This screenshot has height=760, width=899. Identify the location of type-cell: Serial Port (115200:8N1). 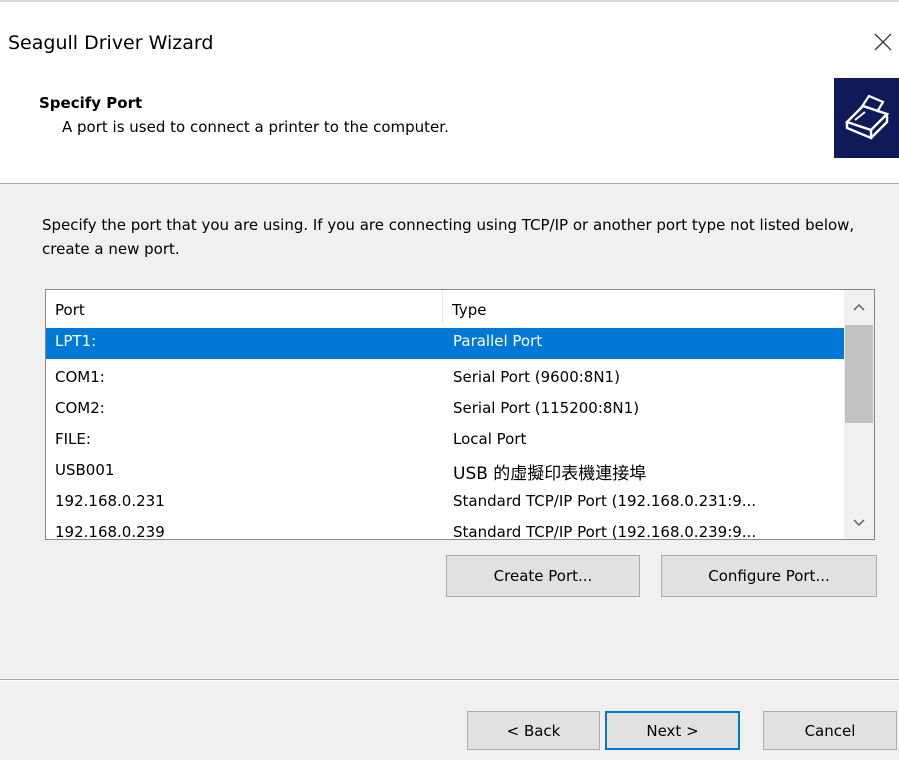
(546, 408).